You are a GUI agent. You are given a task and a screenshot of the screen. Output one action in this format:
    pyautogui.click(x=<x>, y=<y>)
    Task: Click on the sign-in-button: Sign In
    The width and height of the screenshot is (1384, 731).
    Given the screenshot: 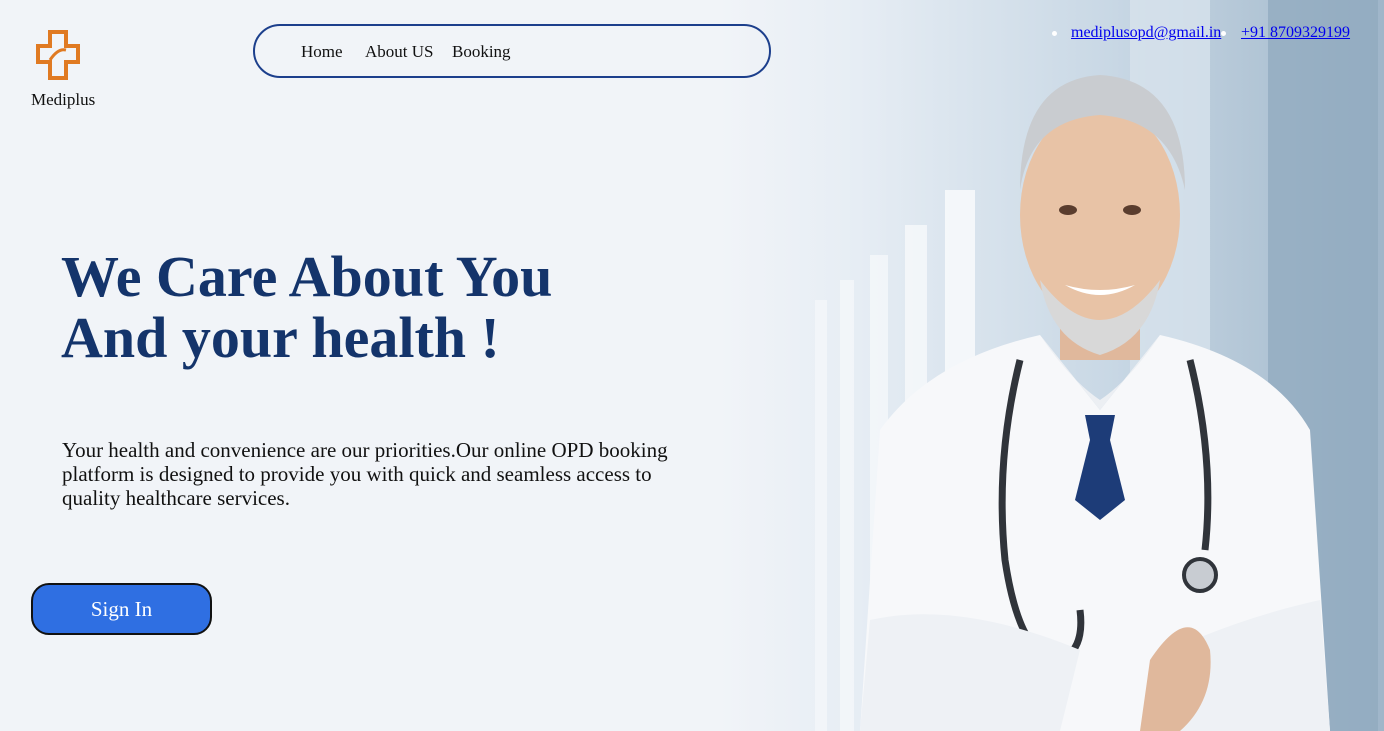 What is the action you would take?
    pyautogui.click(x=121, y=609)
    